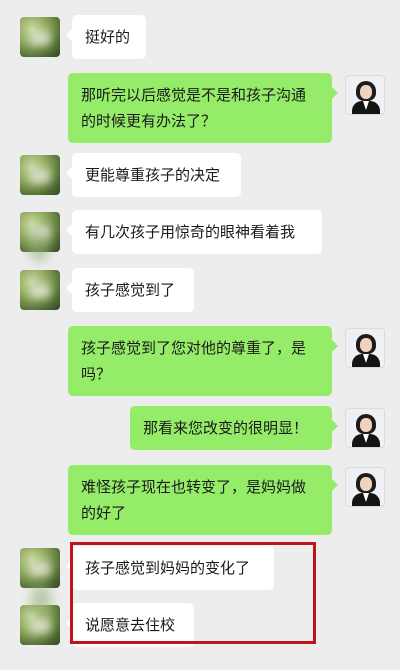 The image size is (400, 670). What do you see at coordinates (203, 108) in the screenshot?
I see `message-bubble: 那听完以后感觉是不是和孩子沟通的时候更有办法了？` at bounding box center [203, 108].